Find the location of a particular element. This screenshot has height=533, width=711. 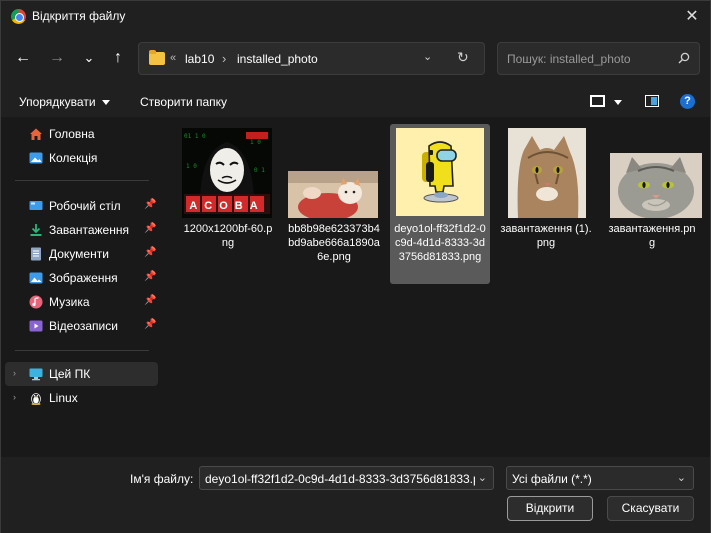

filename-label: Ім'я файлу: is located at coordinates (162, 479).